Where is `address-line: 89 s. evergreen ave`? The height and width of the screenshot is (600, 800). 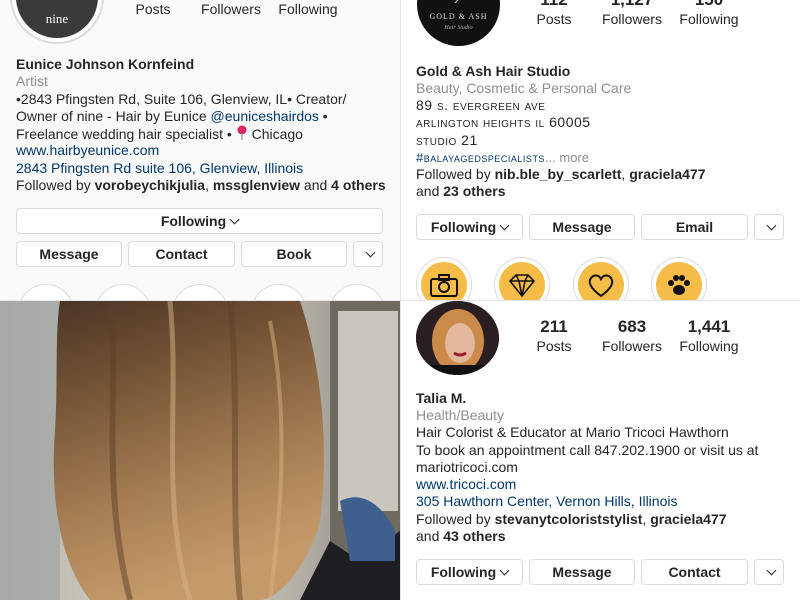 address-line: 89 s. evergreen ave is located at coordinates (481, 105).